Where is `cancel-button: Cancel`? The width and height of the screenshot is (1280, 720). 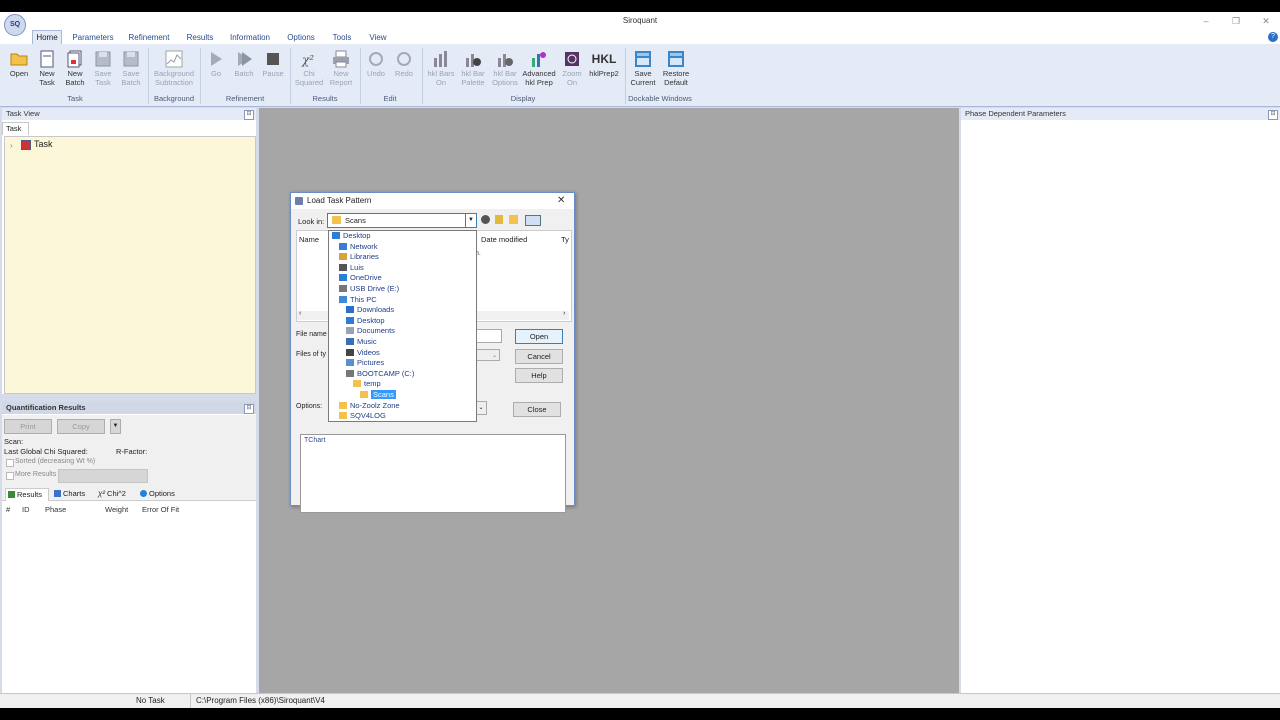 cancel-button: Cancel is located at coordinates (539, 356).